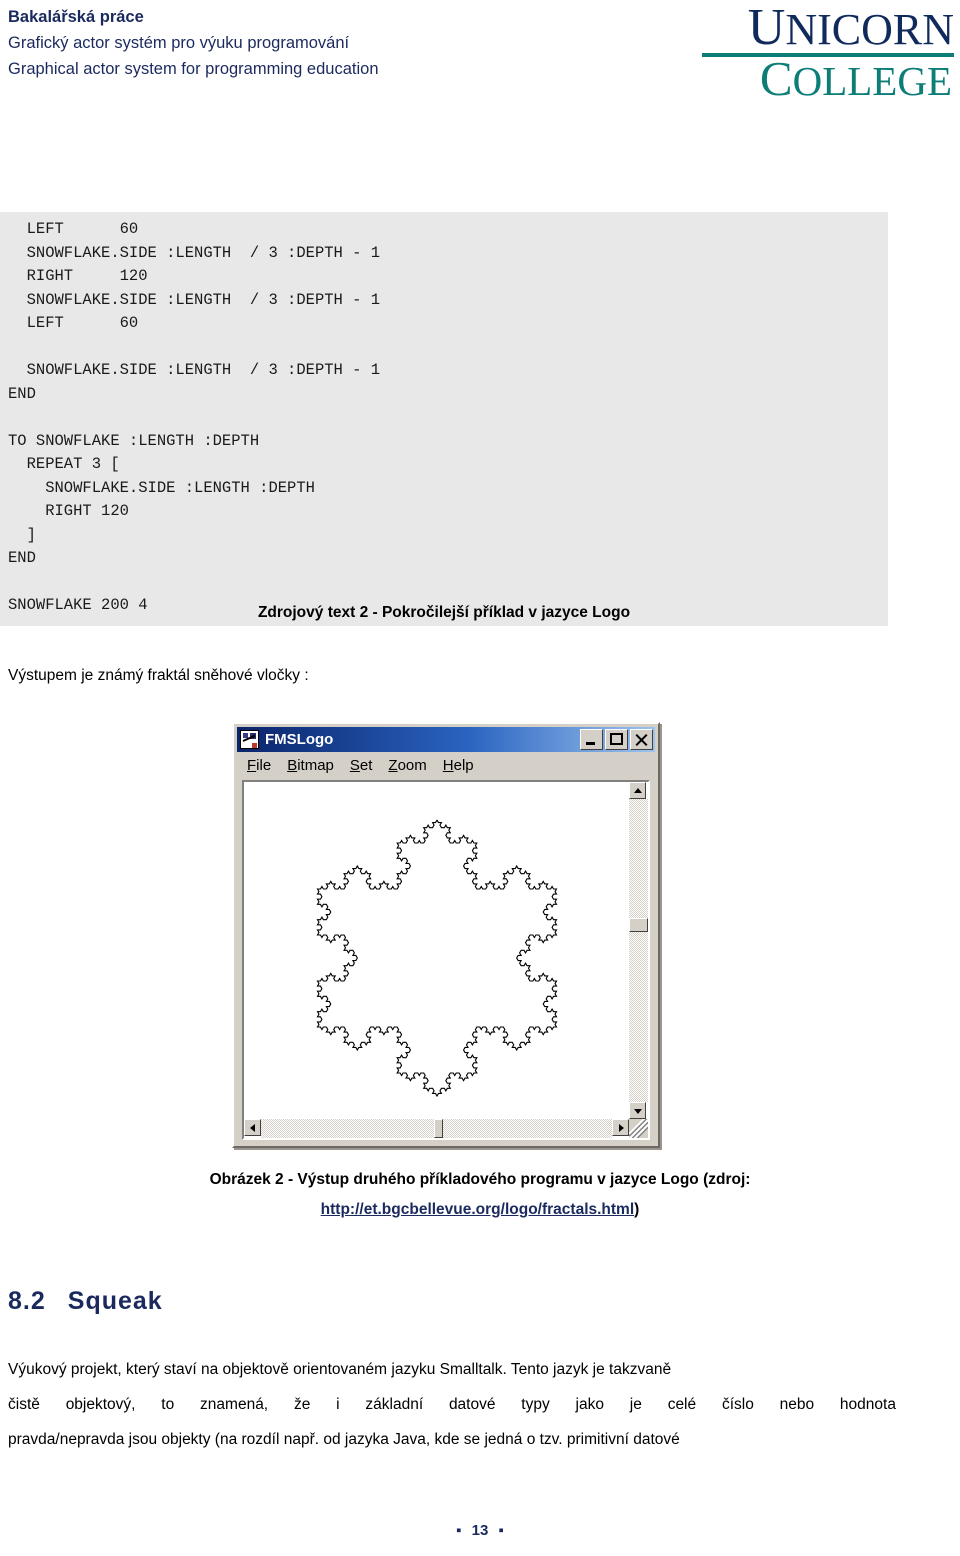 The image size is (960, 1556). What do you see at coordinates (872, 81) in the screenshot?
I see `logo-college-rest: OLLEGE` at bounding box center [872, 81].